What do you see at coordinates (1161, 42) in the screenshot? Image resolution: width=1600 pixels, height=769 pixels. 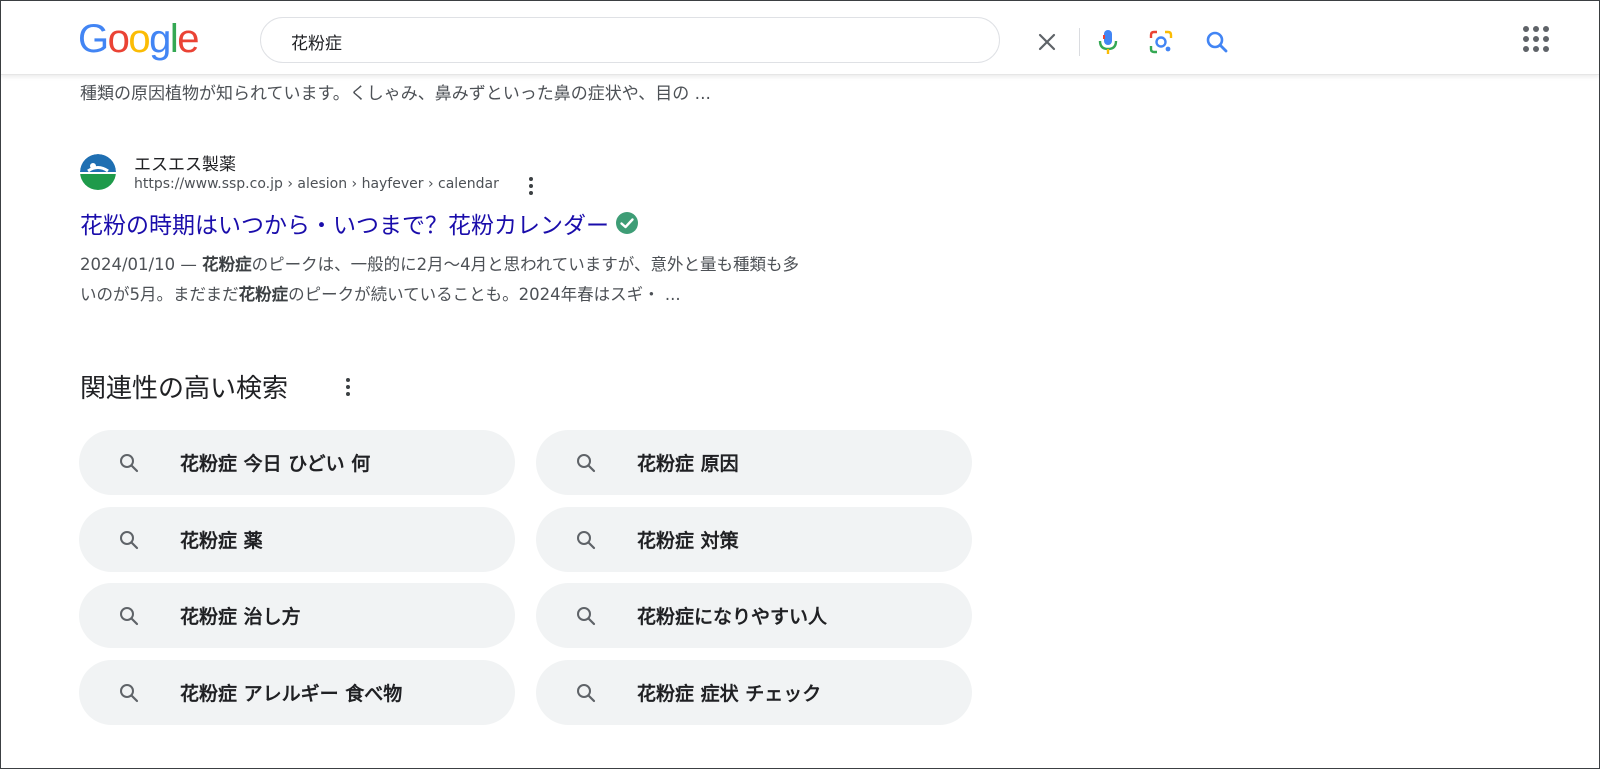 I see `camera-lens-icon` at bounding box center [1161, 42].